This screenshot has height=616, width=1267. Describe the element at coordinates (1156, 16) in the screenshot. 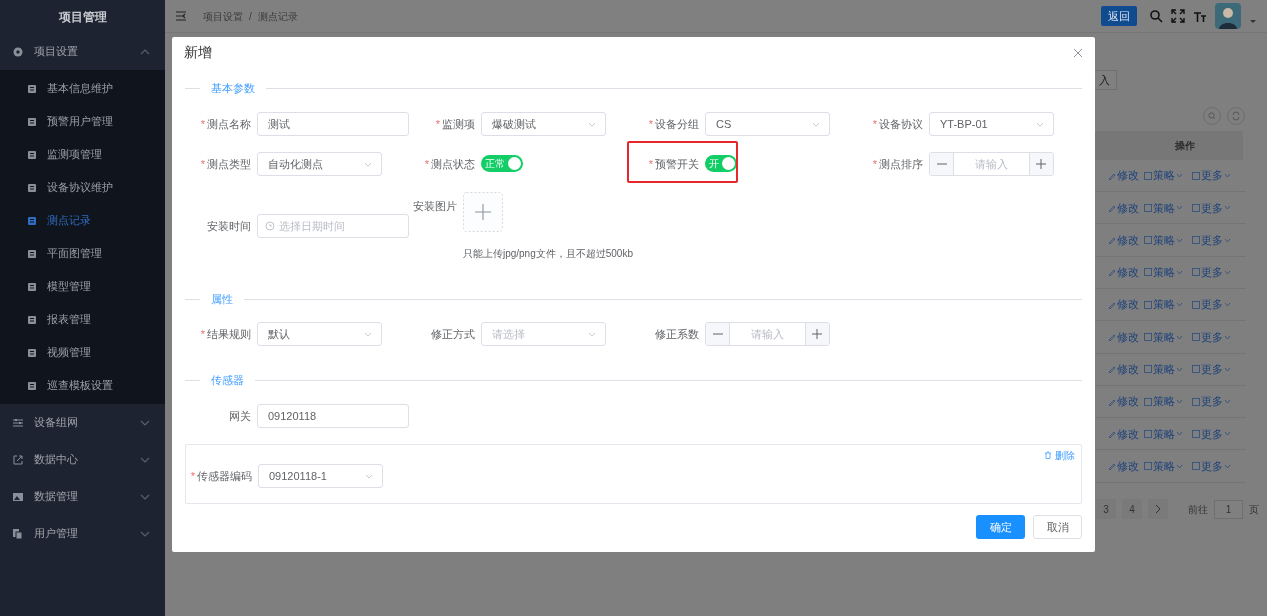

I see `search-icon` at that location.